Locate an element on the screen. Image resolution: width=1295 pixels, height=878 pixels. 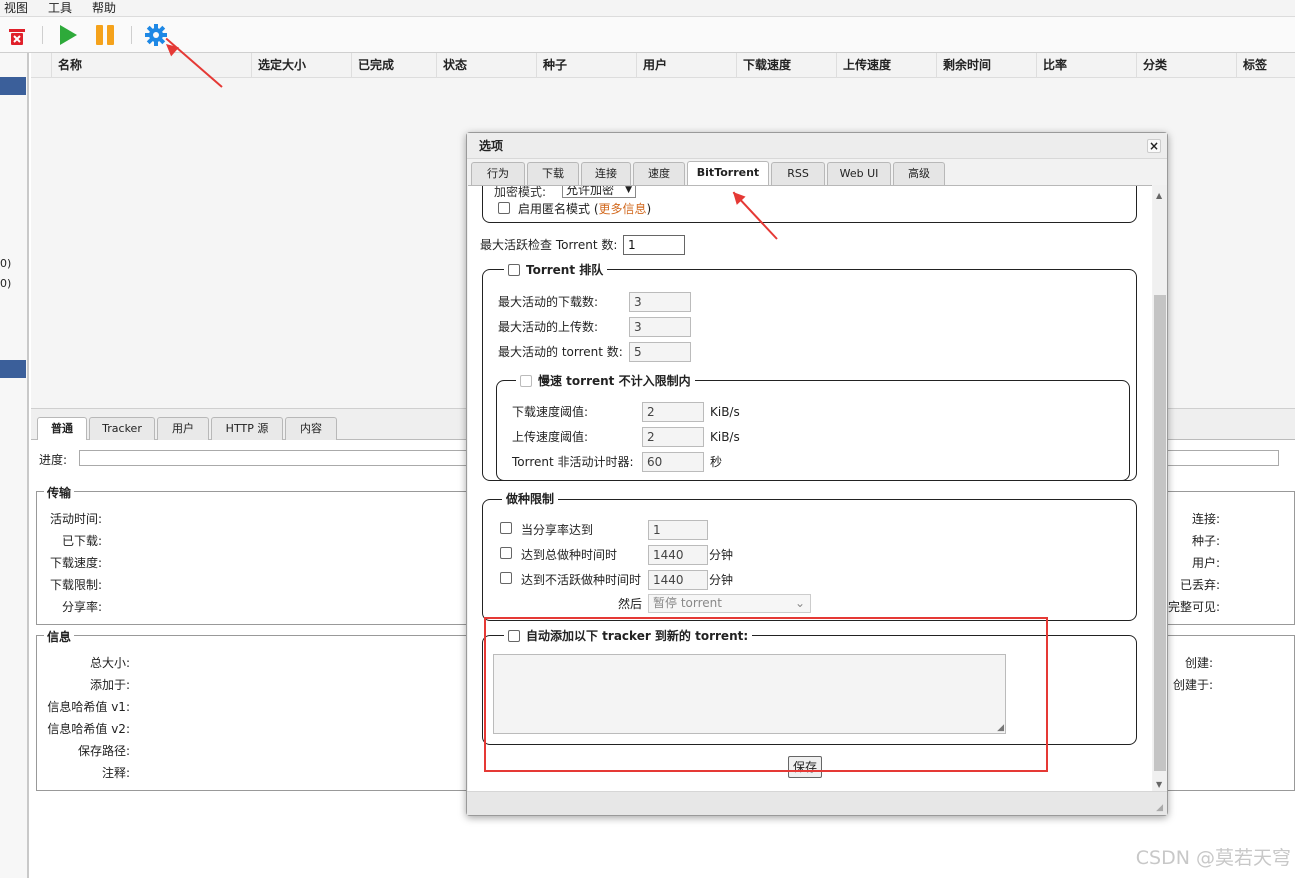
chevron-down-icon: ▼ is located at coordinates (628, 190).